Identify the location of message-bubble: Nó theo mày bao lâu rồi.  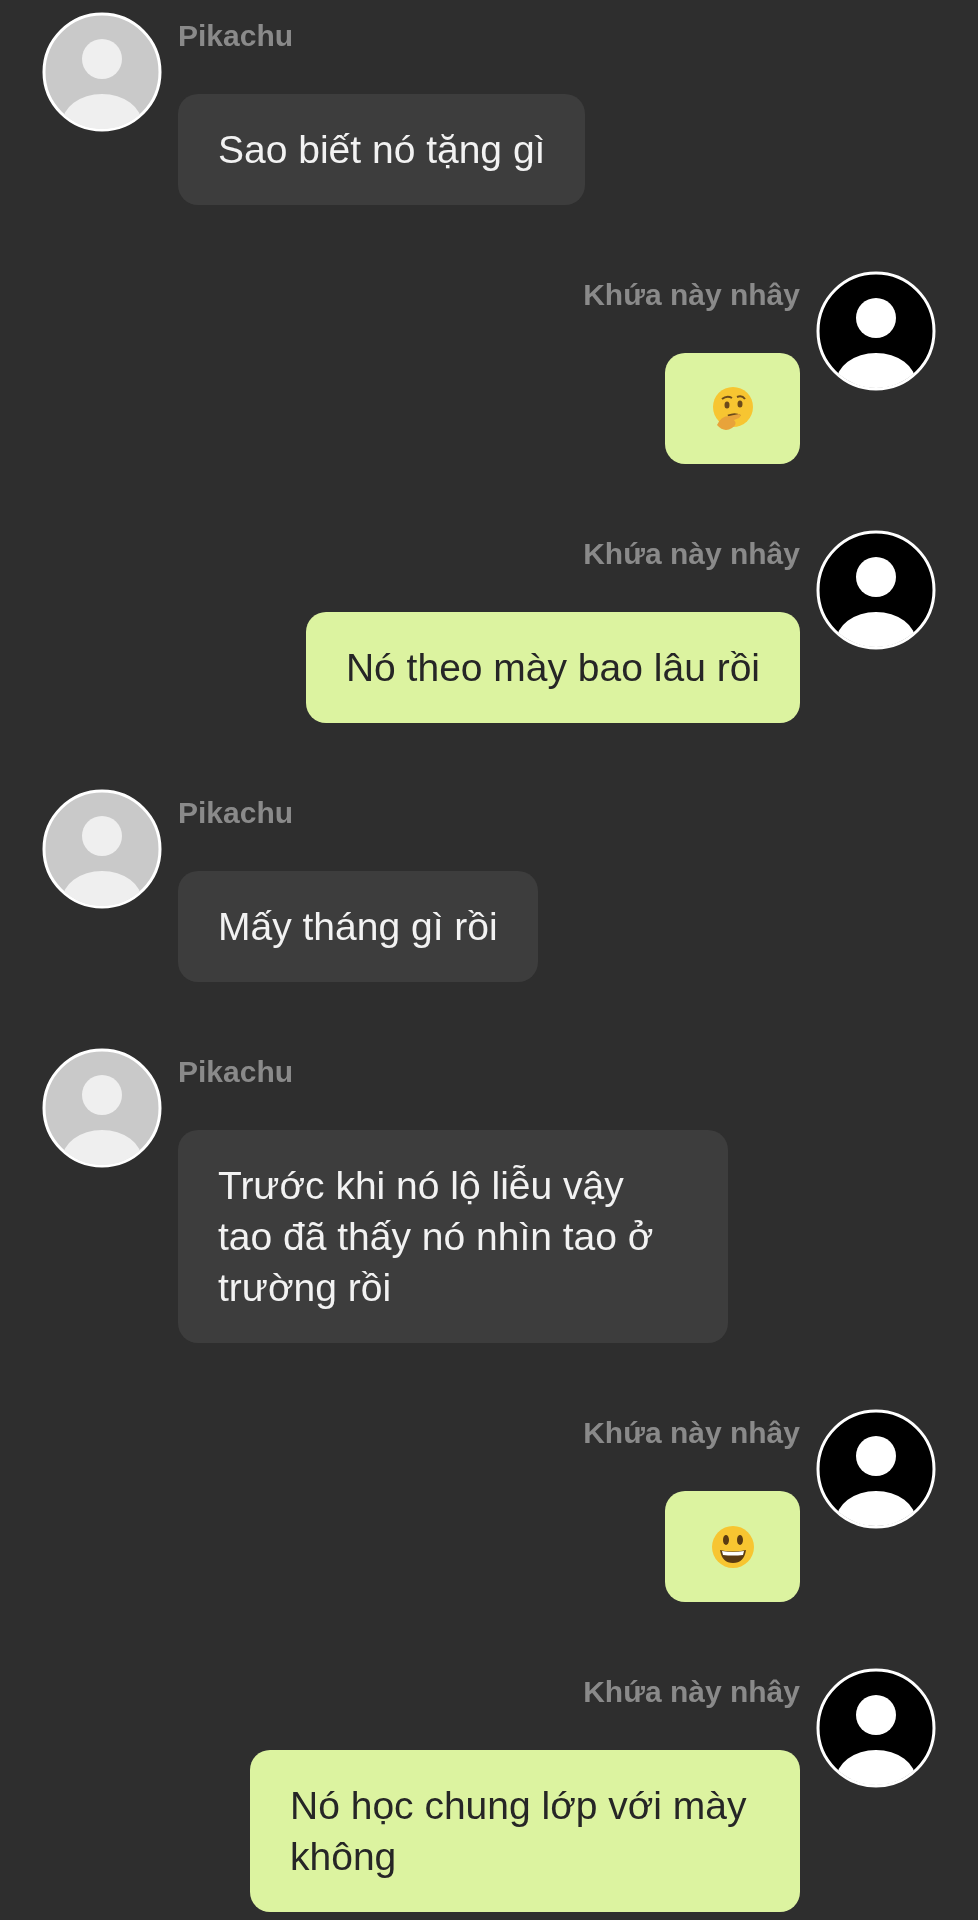
(552, 667).